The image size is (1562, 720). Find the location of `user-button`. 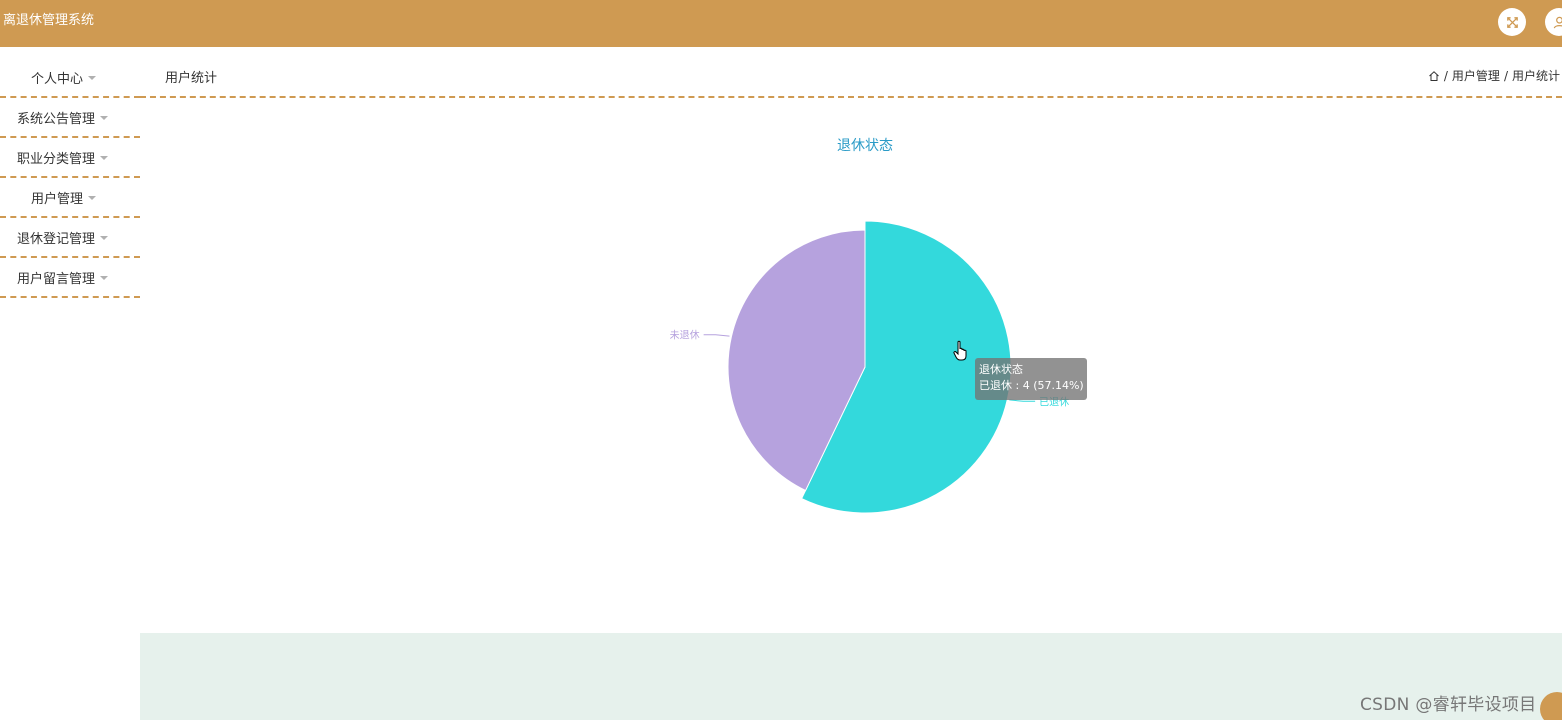

user-button is located at coordinates (1553, 22).